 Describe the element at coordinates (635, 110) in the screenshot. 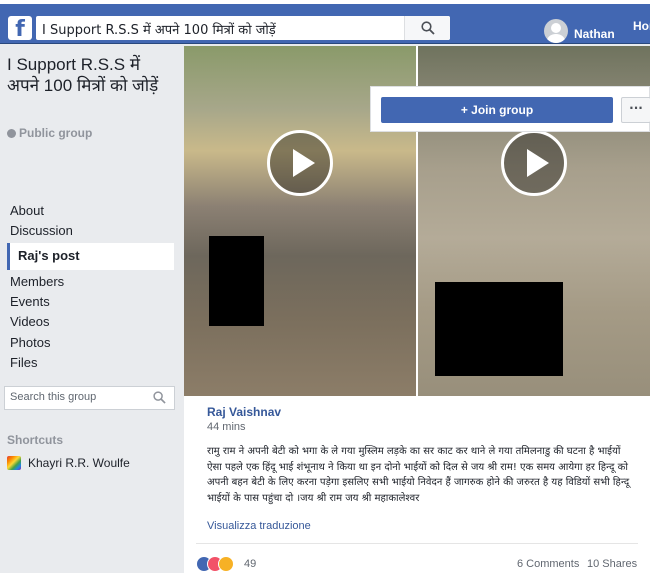

I see `more-options-button: ···` at that location.